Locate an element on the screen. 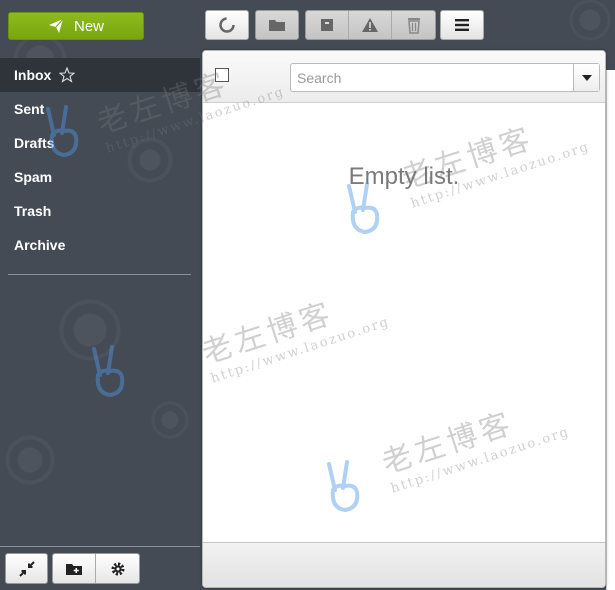  search-options-dropdown is located at coordinates (586, 77).